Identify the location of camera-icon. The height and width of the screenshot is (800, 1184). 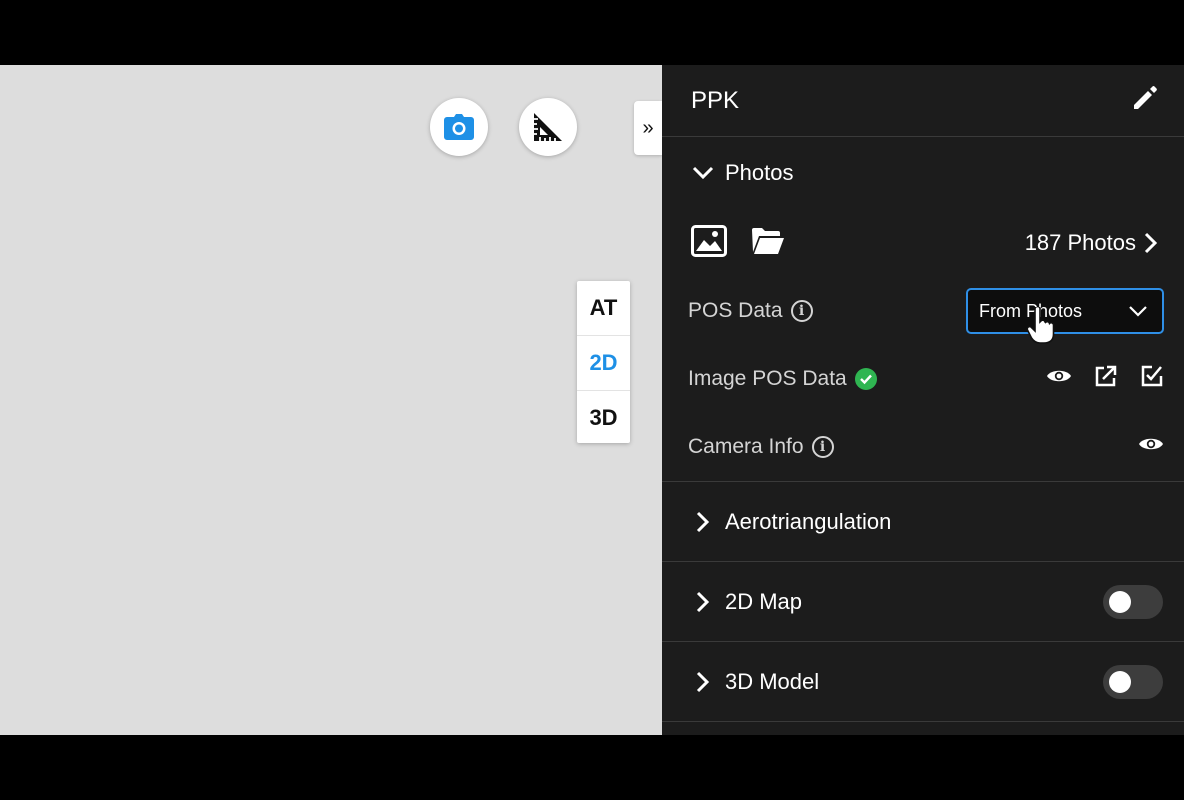
(459, 127).